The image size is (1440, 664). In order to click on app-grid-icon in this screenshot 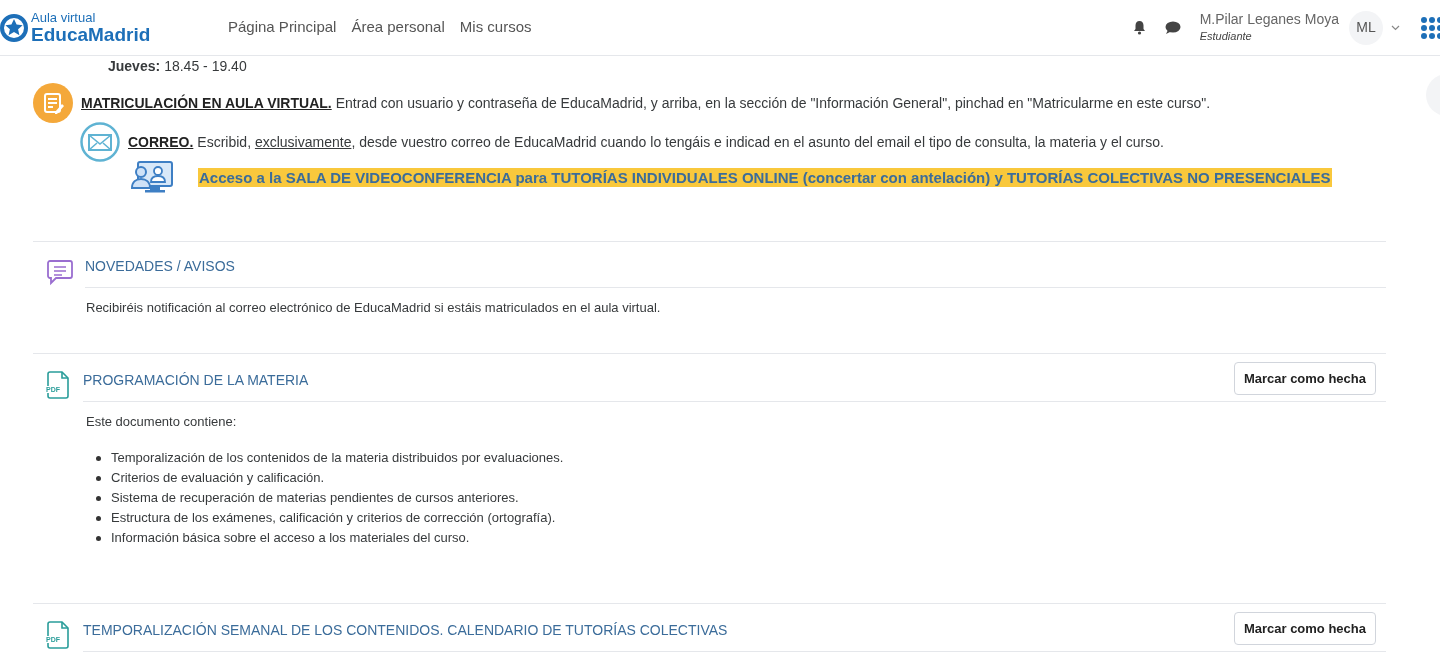, I will do `click(1430, 27)`.